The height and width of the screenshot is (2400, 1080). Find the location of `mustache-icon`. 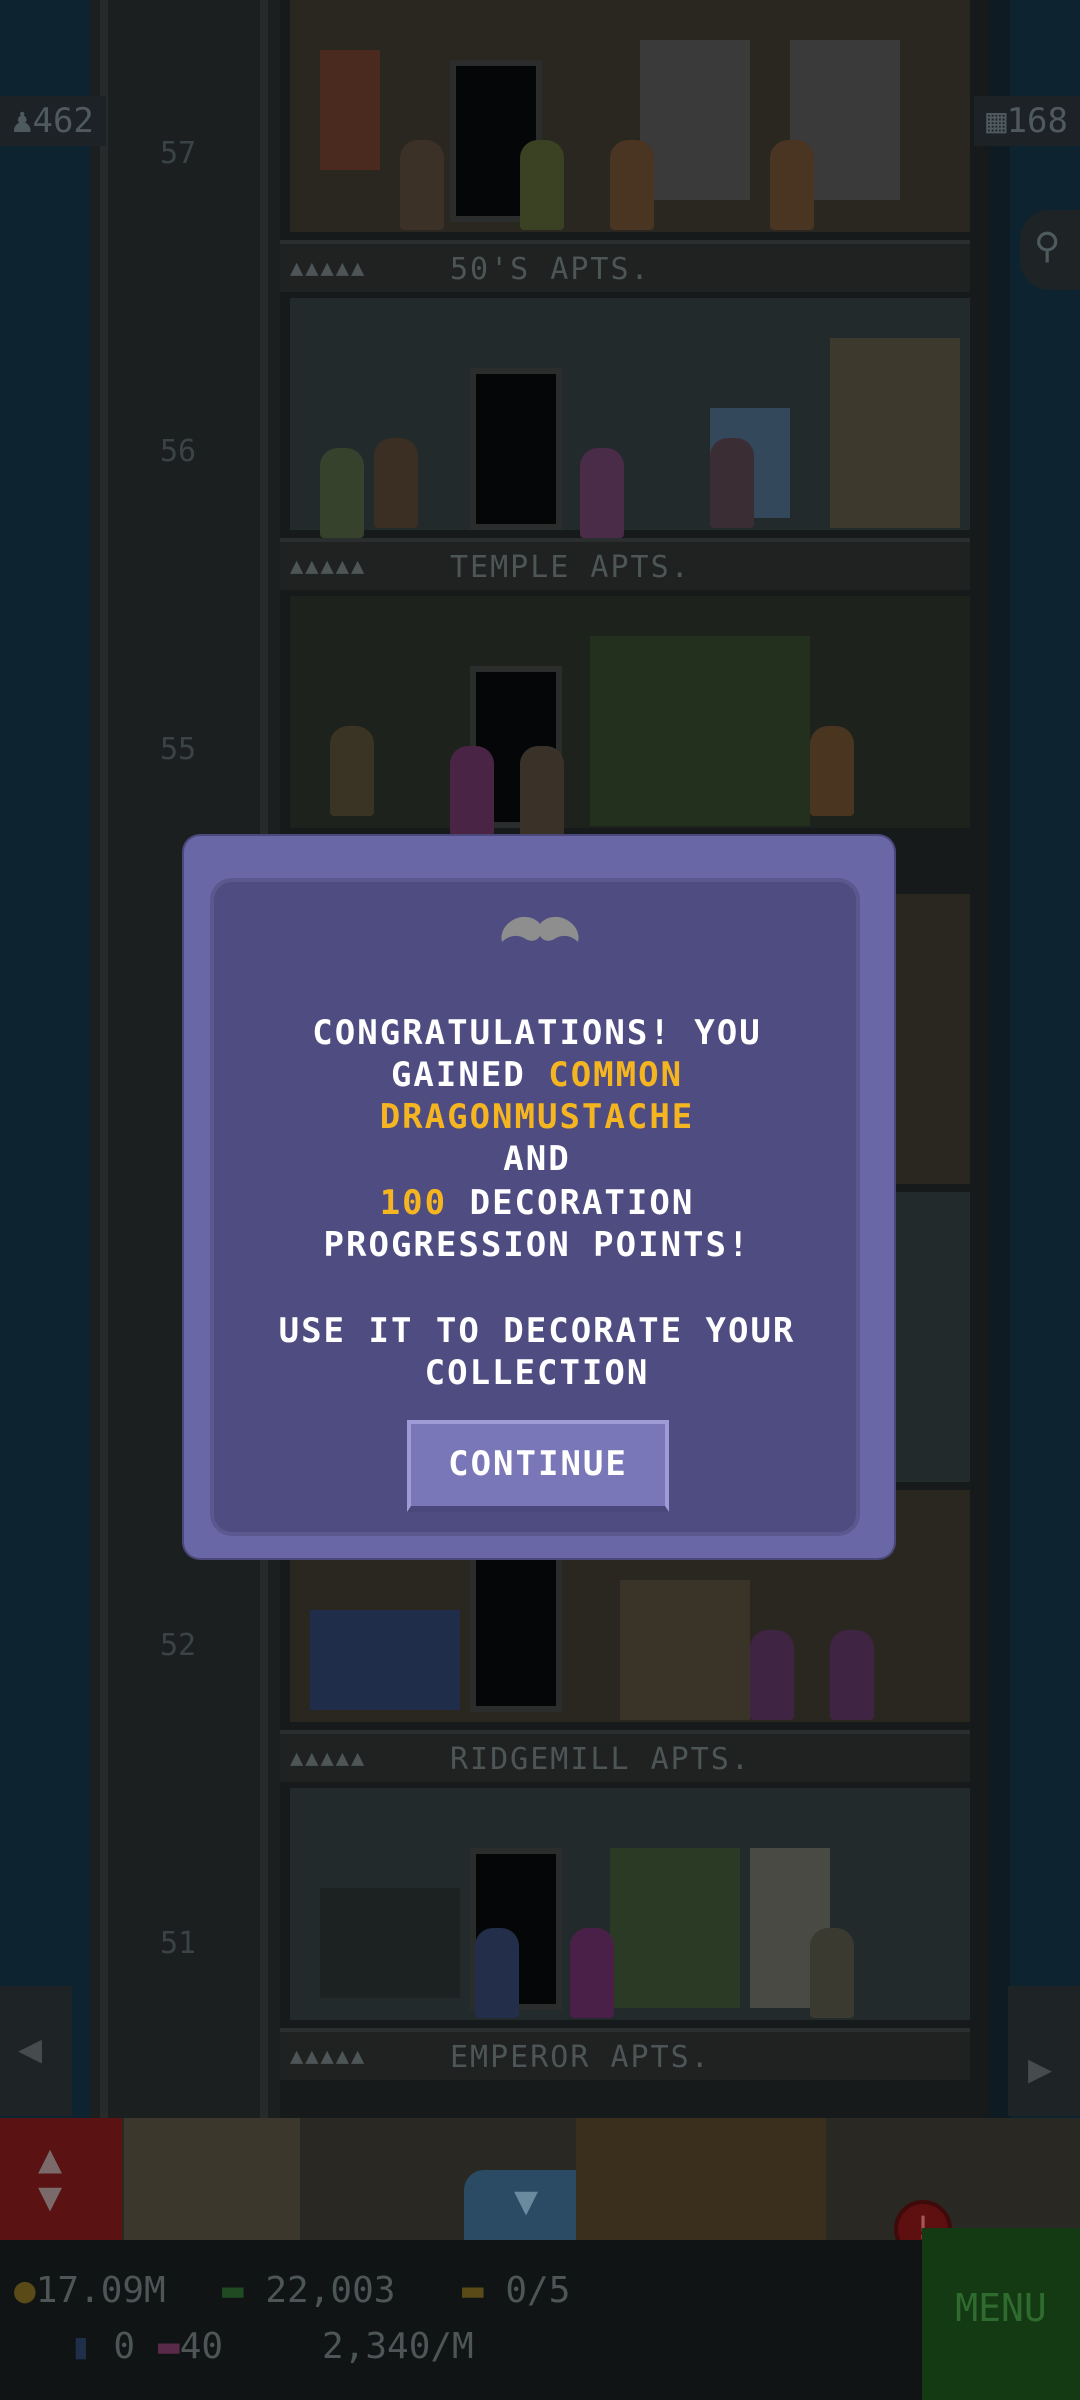

mustache-icon is located at coordinates (540, 929).